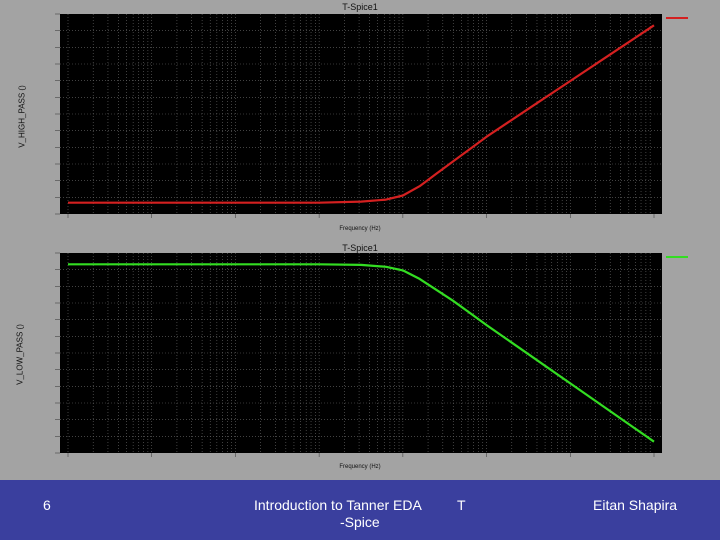 This screenshot has width=720, height=540. Describe the element at coordinates (360, 229) in the screenshot. I see `high-pass-x-axis-label: Frequency (Hz)` at that location.